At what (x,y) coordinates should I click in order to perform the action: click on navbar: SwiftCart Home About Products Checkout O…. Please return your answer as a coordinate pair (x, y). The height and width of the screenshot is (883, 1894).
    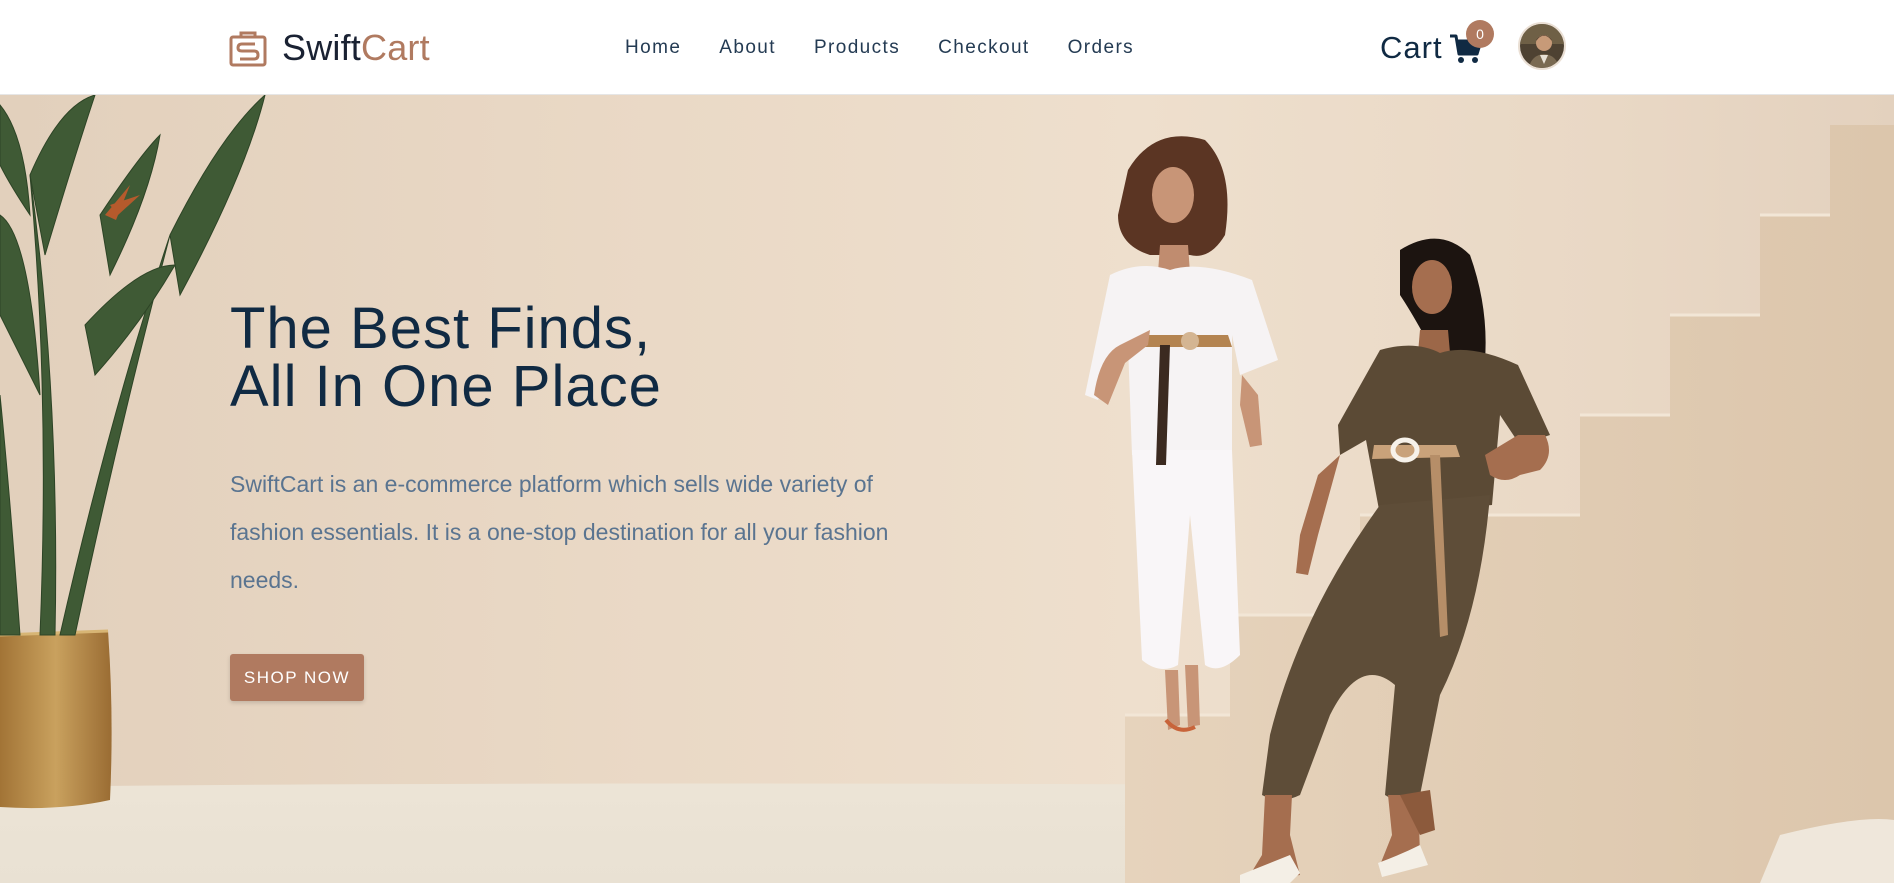
    Looking at the image, I should click on (947, 47).